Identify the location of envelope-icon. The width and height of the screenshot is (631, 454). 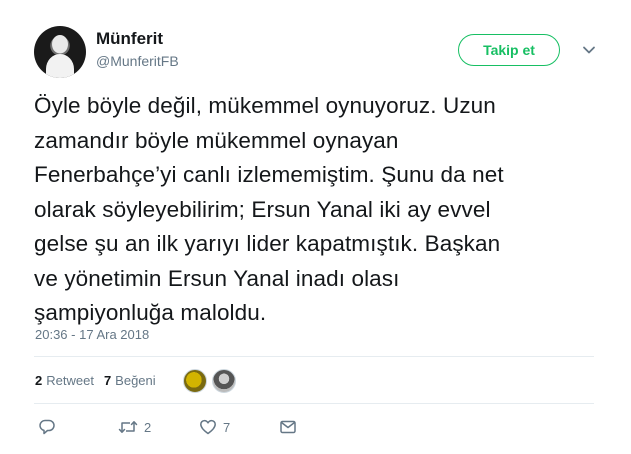
(288, 427).